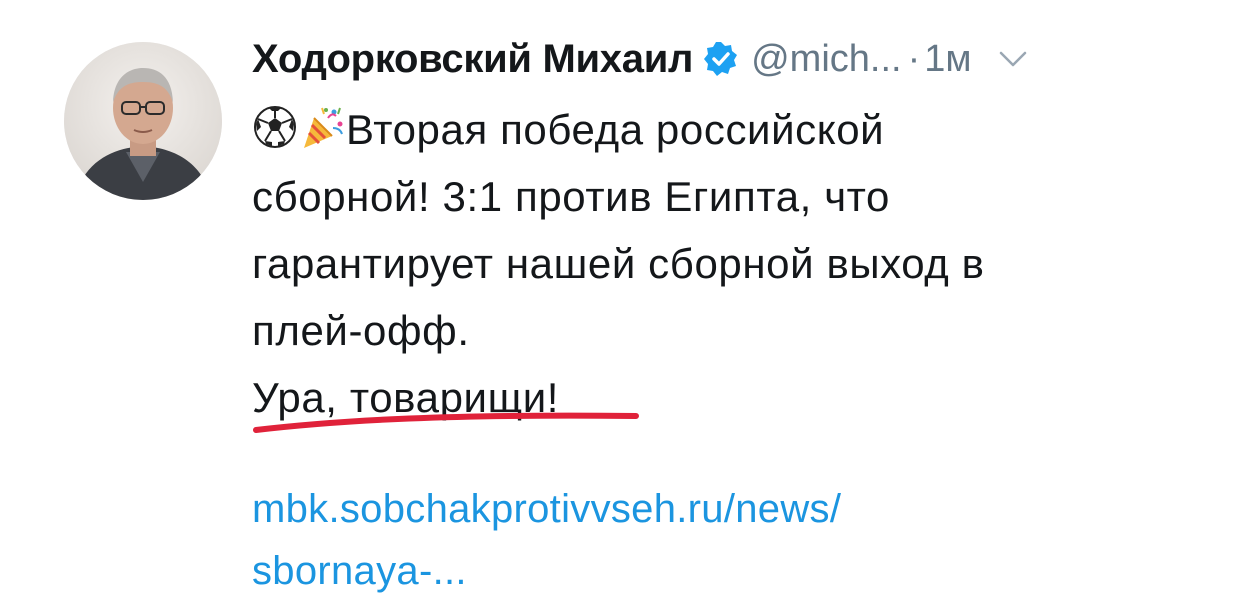  I want to click on avatar, so click(143, 121).